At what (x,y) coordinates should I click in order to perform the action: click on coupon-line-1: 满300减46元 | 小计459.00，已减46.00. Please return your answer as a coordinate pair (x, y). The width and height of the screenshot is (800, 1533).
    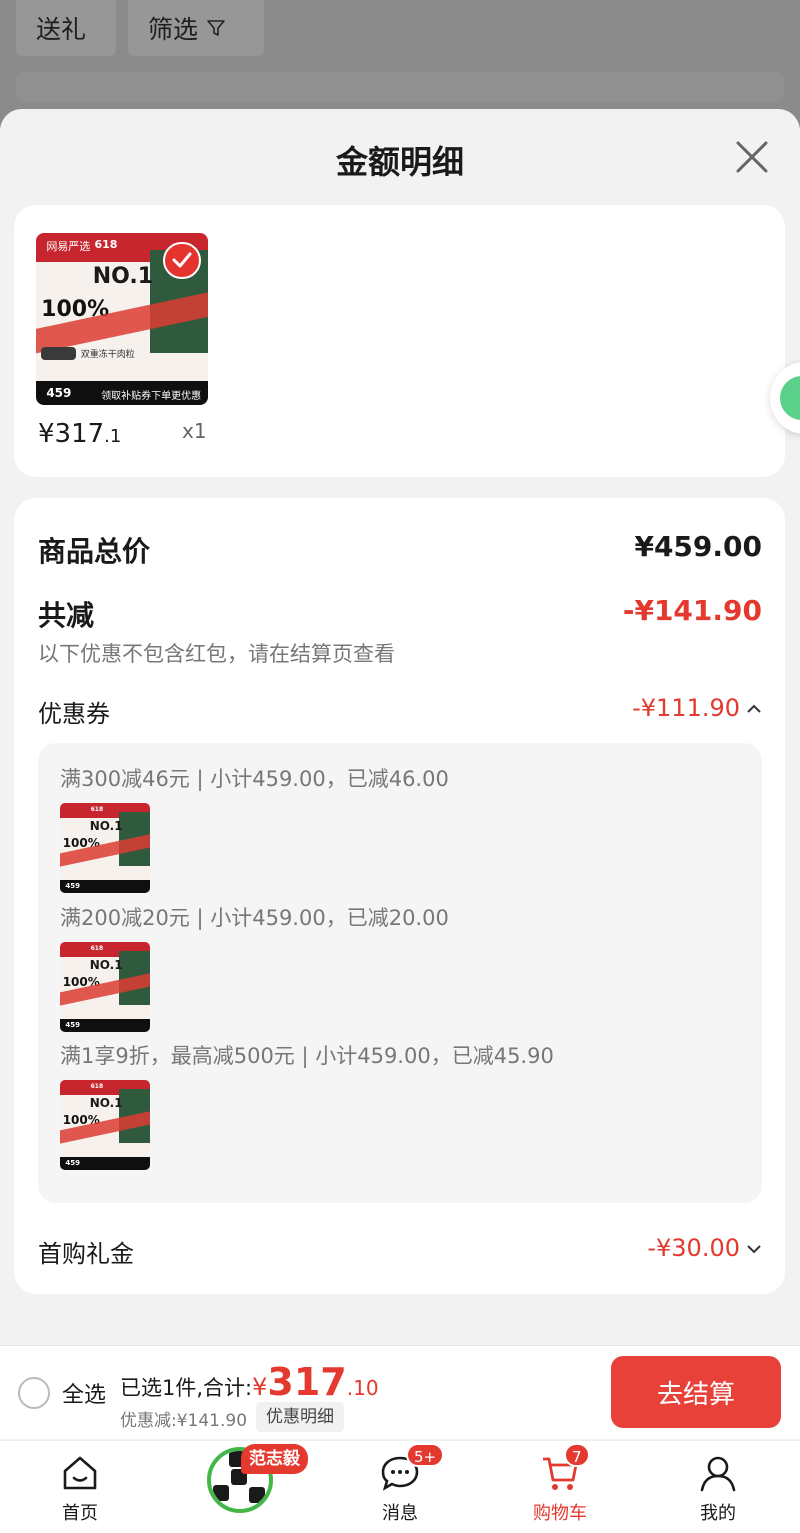
    Looking at the image, I should click on (254, 779).